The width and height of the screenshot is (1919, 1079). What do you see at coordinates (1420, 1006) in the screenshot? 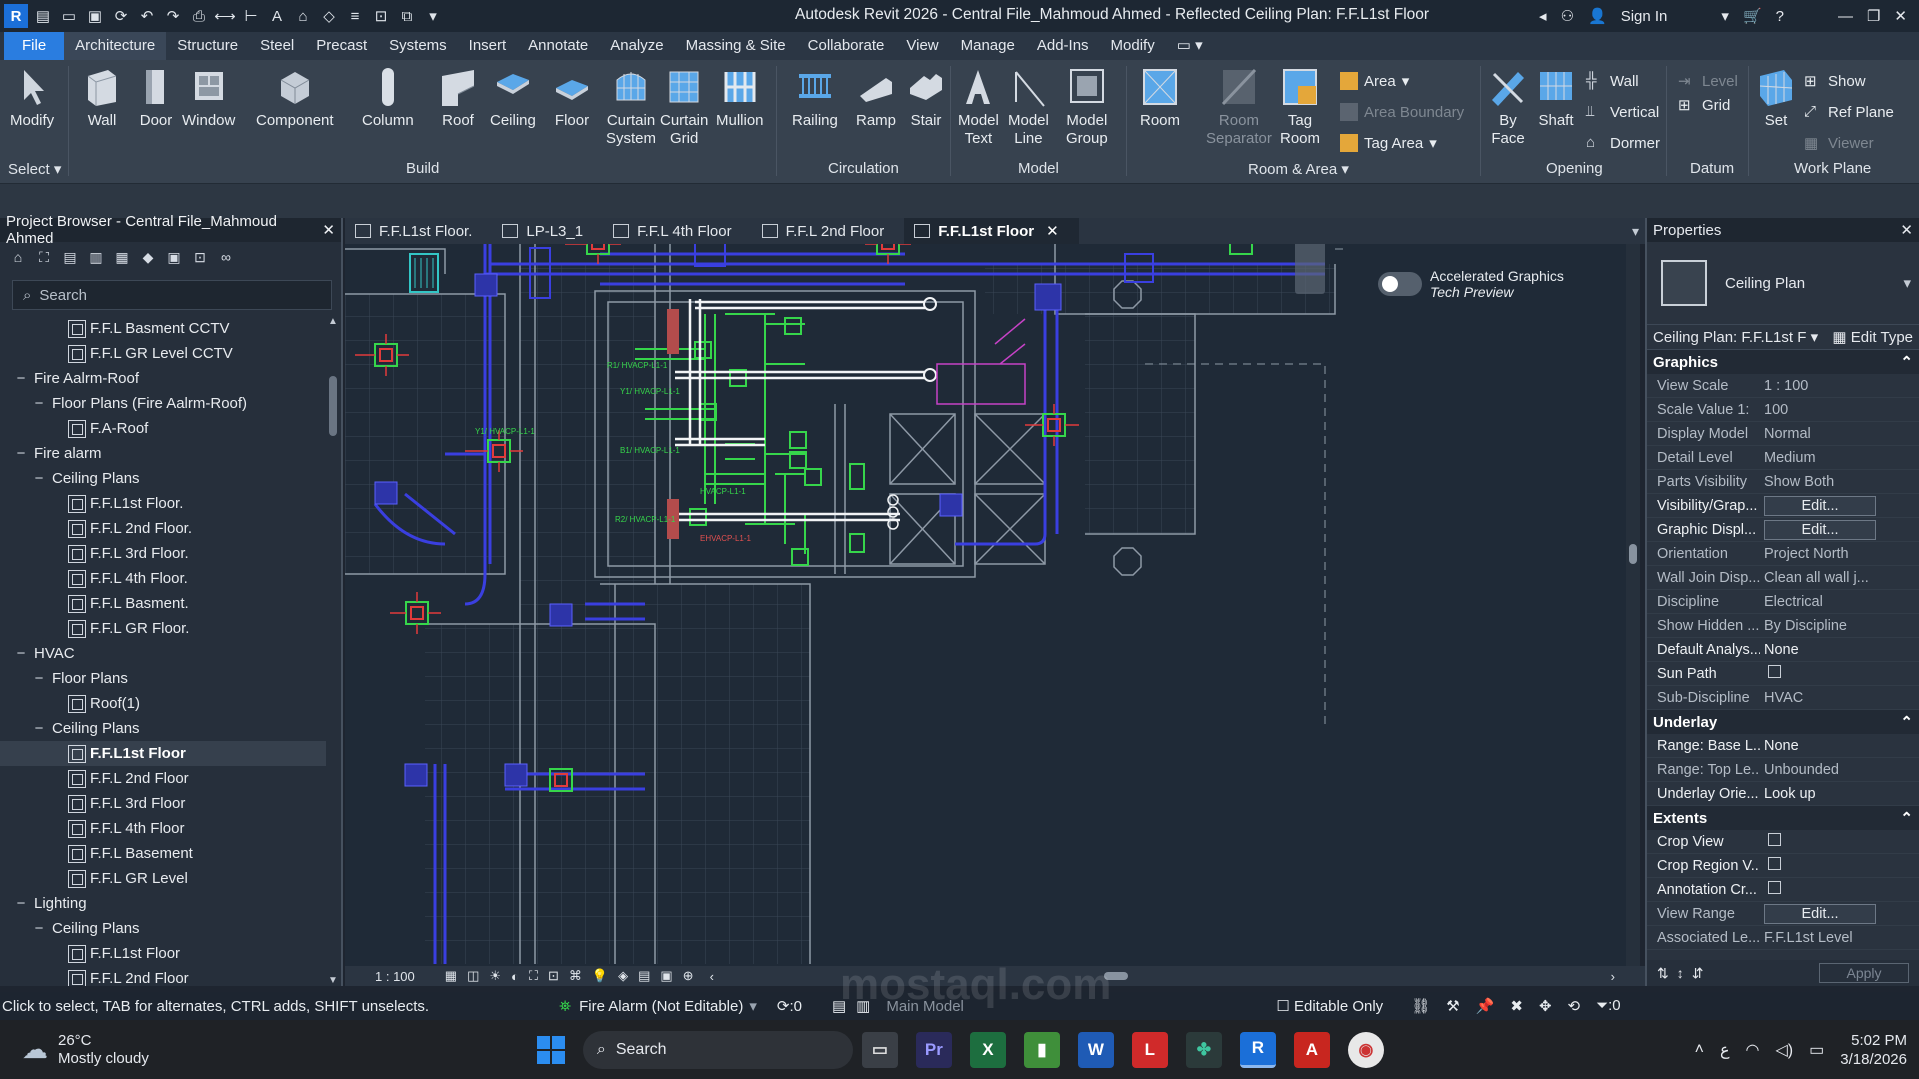
I see `select-links-icon: ⛓` at bounding box center [1420, 1006].